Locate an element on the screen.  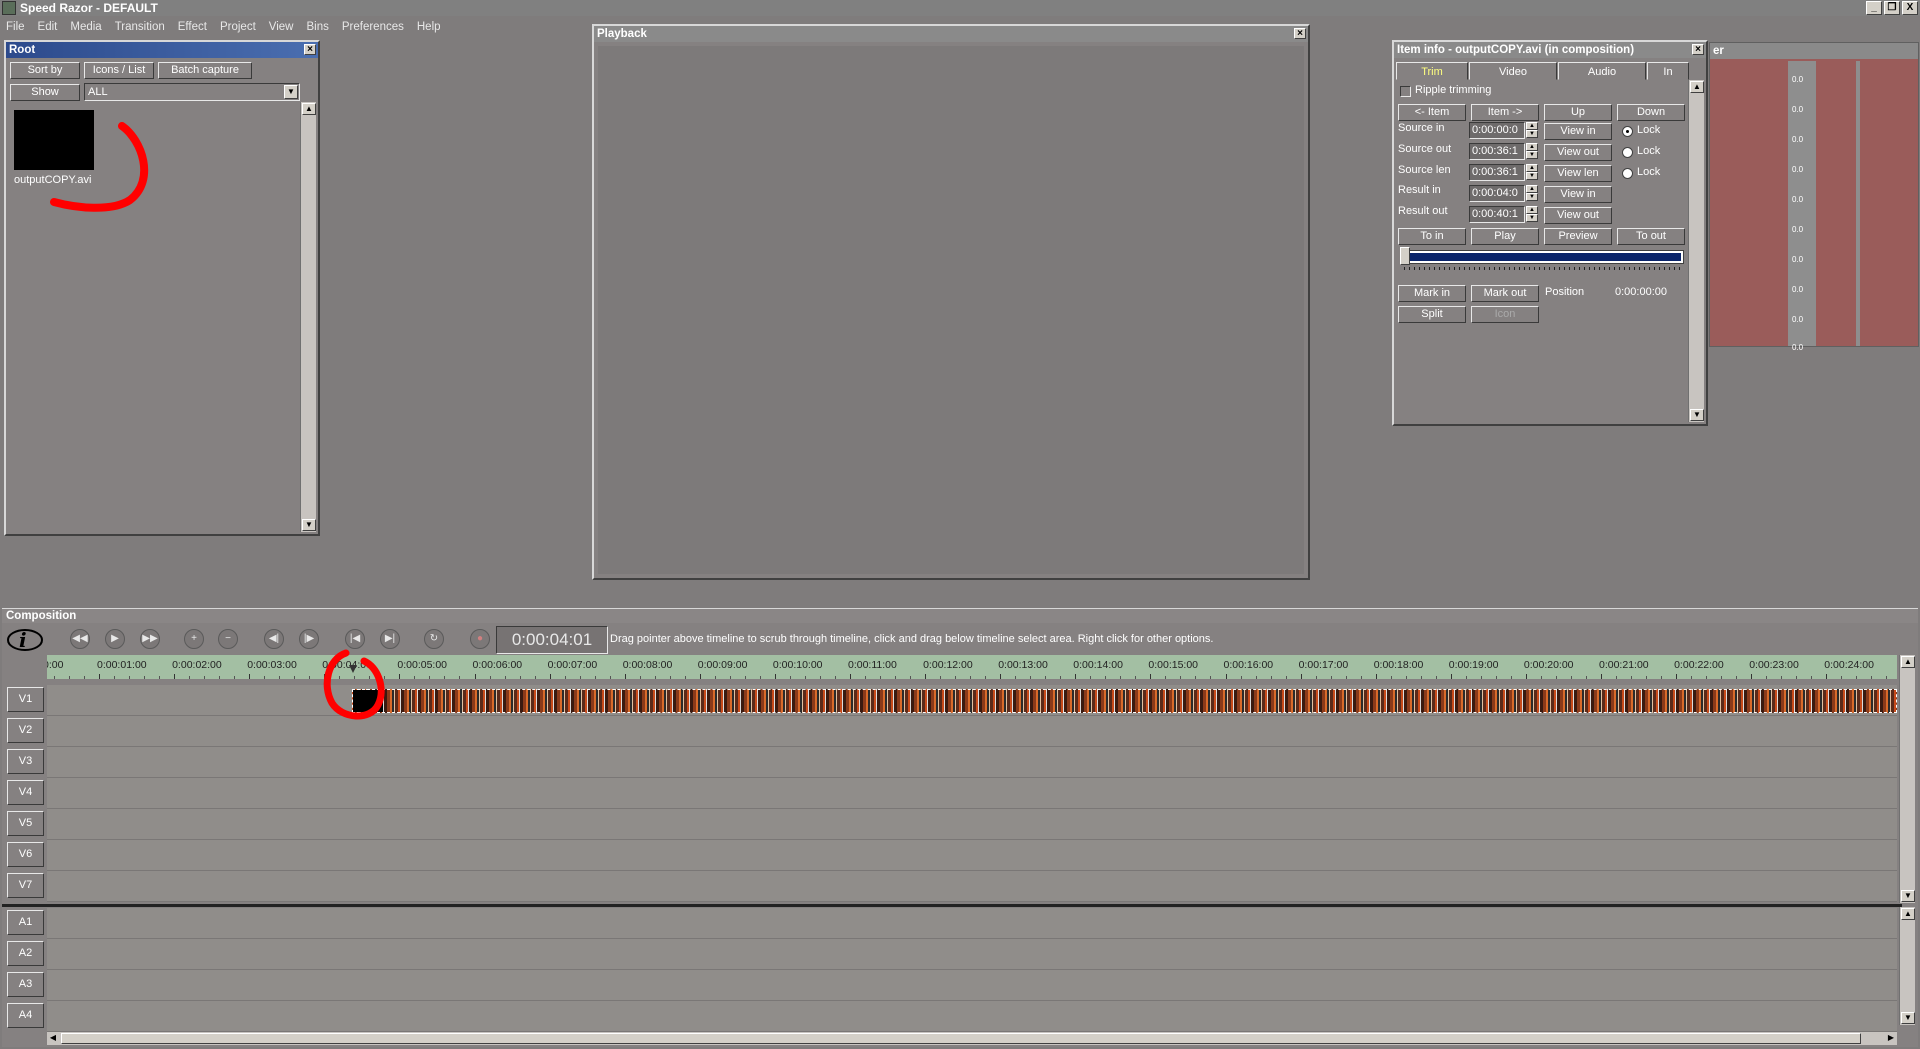
up-button: Up is located at coordinates (1578, 112).